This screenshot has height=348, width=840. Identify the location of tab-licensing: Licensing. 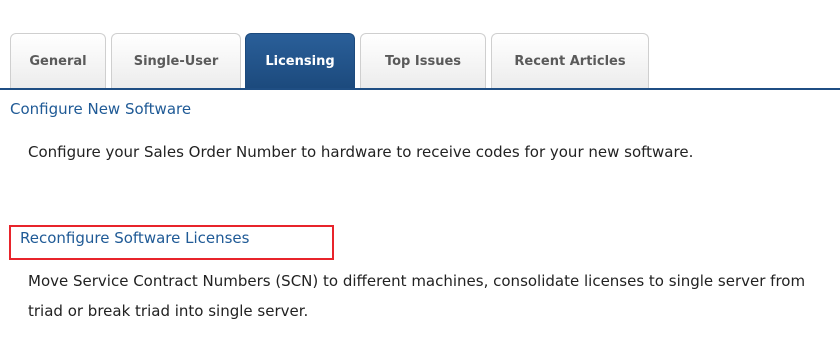
(300, 60).